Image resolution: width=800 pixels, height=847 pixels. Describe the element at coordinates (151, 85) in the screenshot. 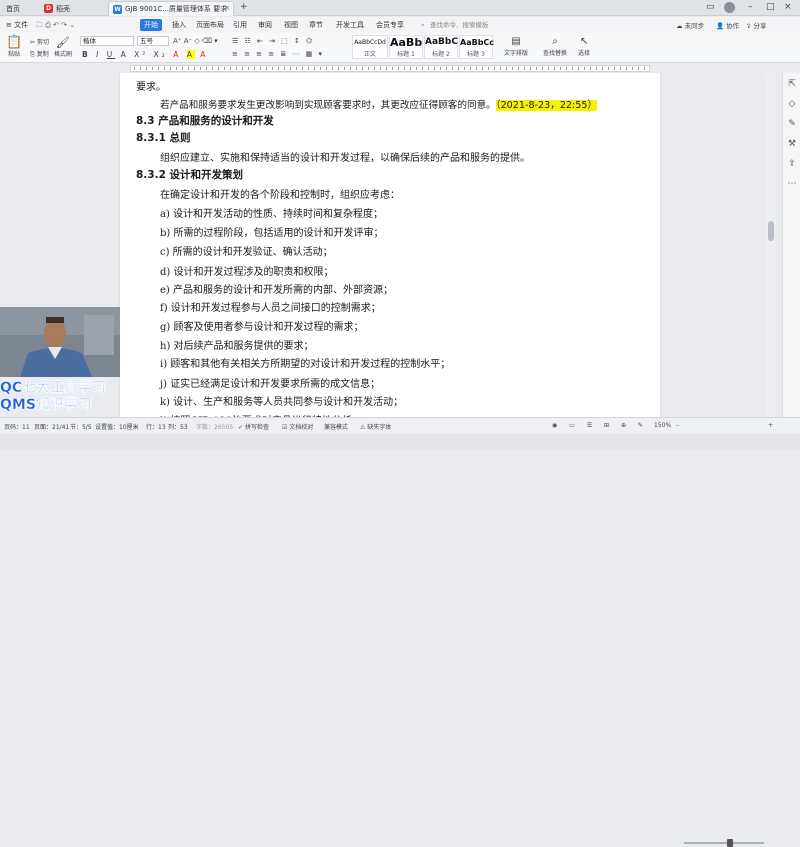

I see `doc-paragraph: 要求。` at that location.